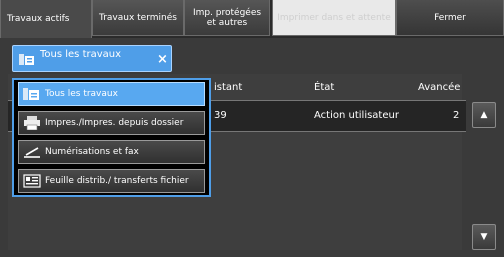  What do you see at coordinates (450, 18) in the screenshot?
I see `close-button: Fermer` at bounding box center [450, 18].